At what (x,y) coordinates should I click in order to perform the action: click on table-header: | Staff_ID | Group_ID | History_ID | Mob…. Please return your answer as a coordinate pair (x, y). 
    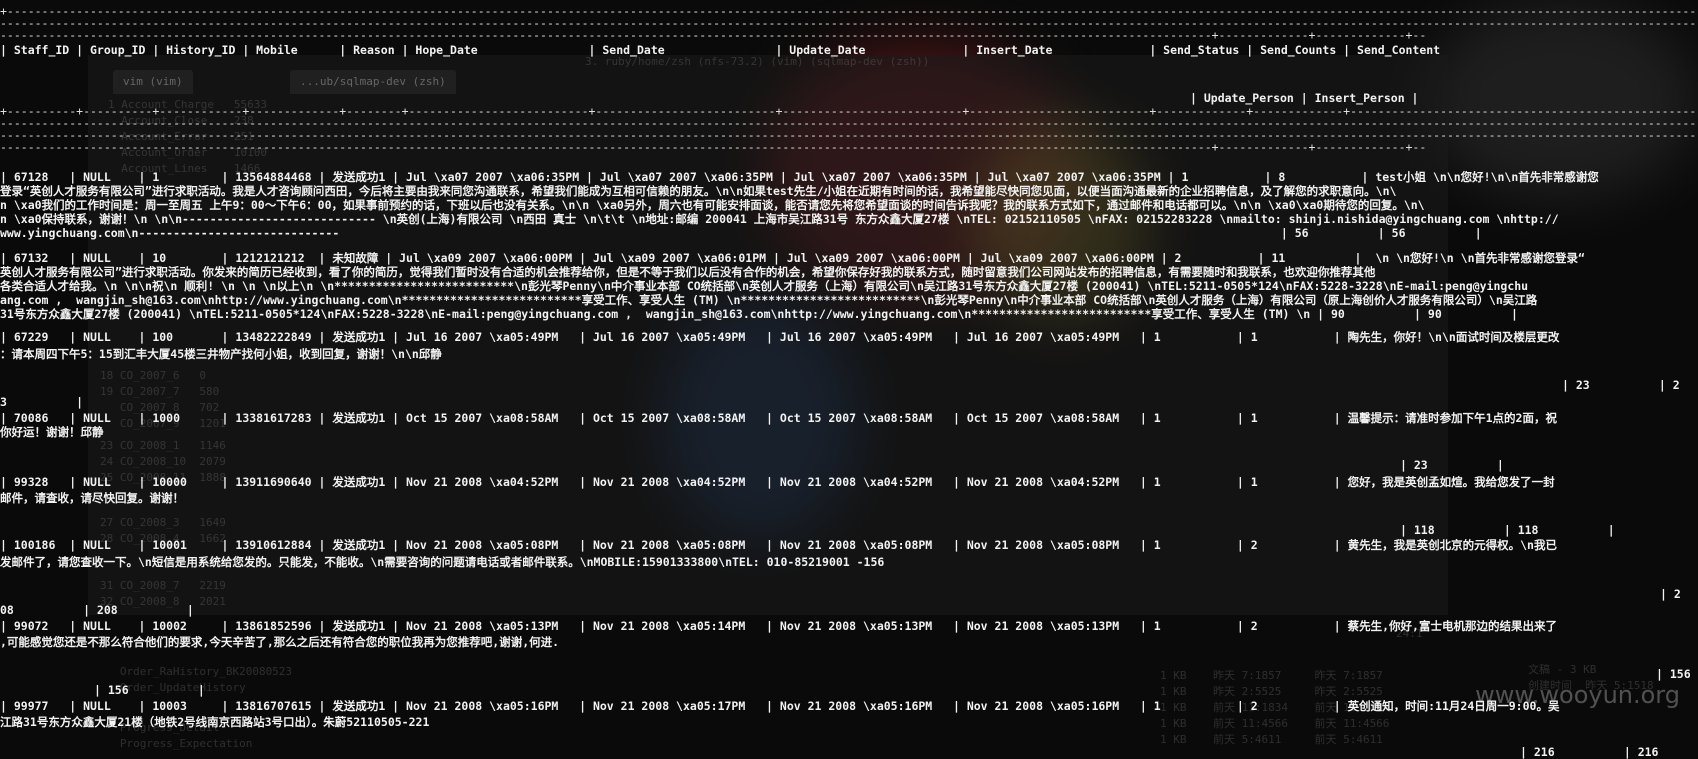
    Looking at the image, I should click on (720, 50).